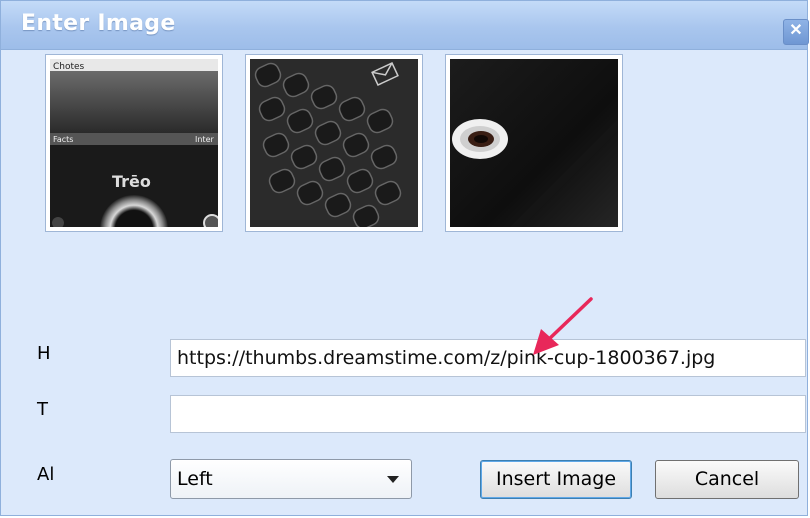  Describe the element at coordinates (44, 353) in the screenshot. I see `href-label: H` at that location.